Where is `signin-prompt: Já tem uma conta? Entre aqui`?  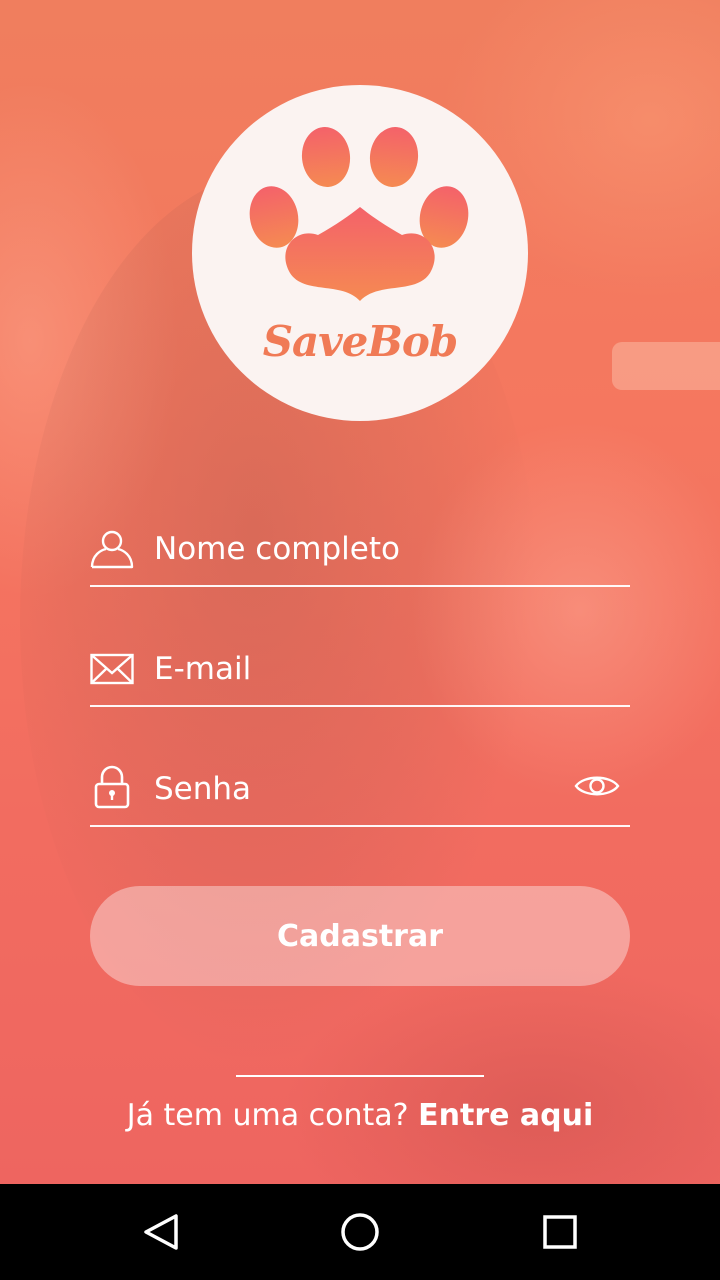 signin-prompt: Já tem uma conta? Entre aqui is located at coordinates (360, 1115).